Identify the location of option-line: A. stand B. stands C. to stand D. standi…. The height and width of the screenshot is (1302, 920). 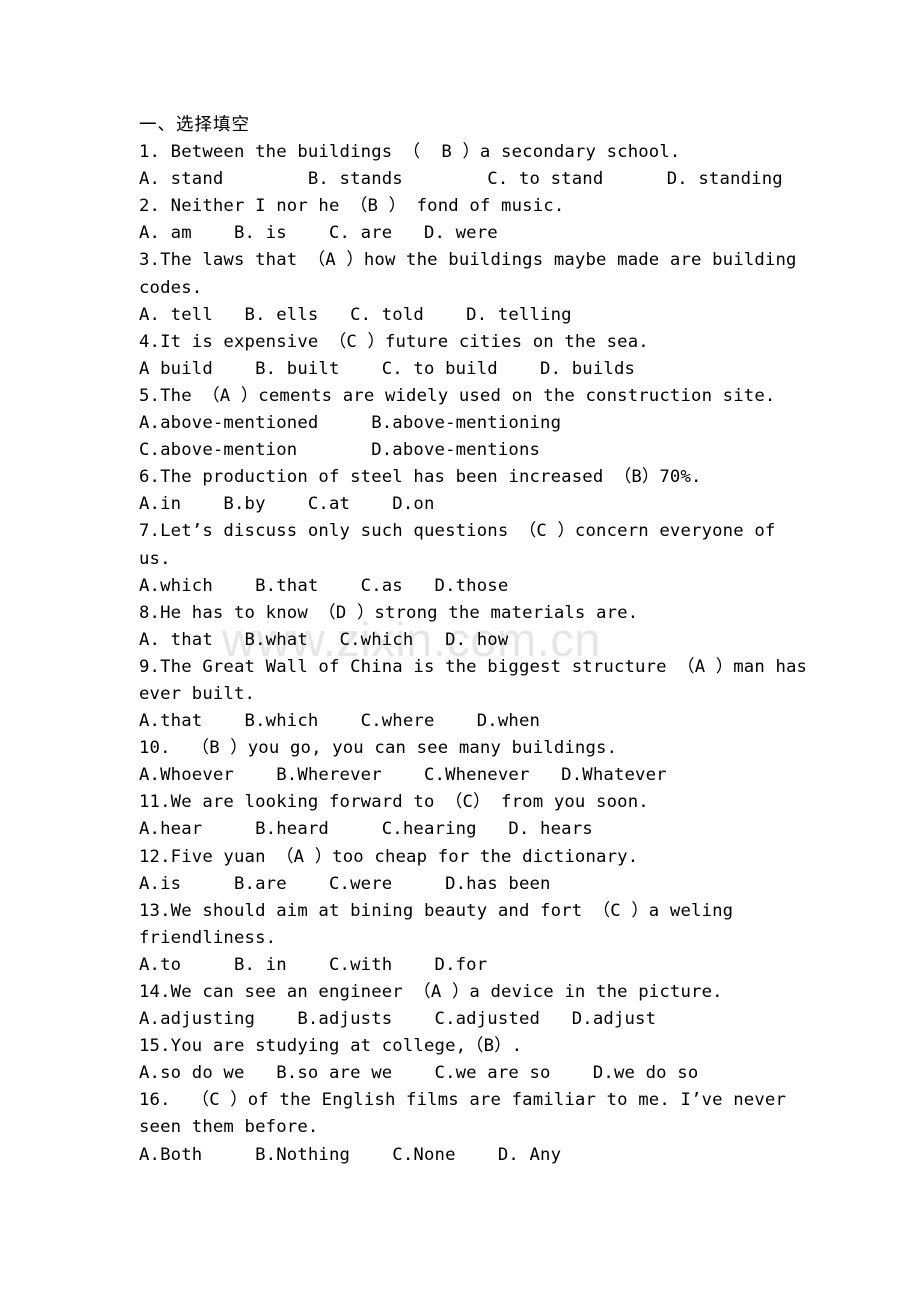
(461, 179).